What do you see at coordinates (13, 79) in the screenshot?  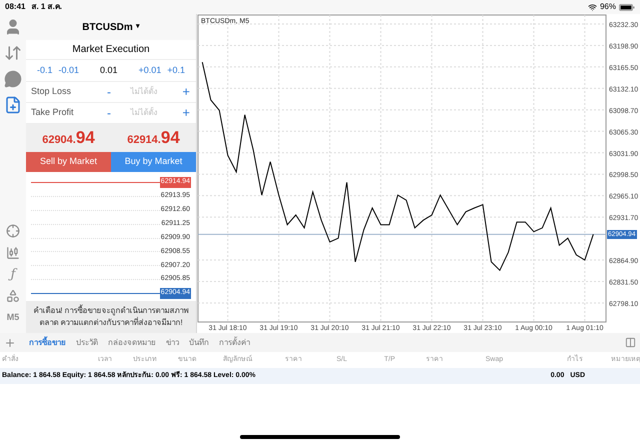 I see `chat-icon` at bounding box center [13, 79].